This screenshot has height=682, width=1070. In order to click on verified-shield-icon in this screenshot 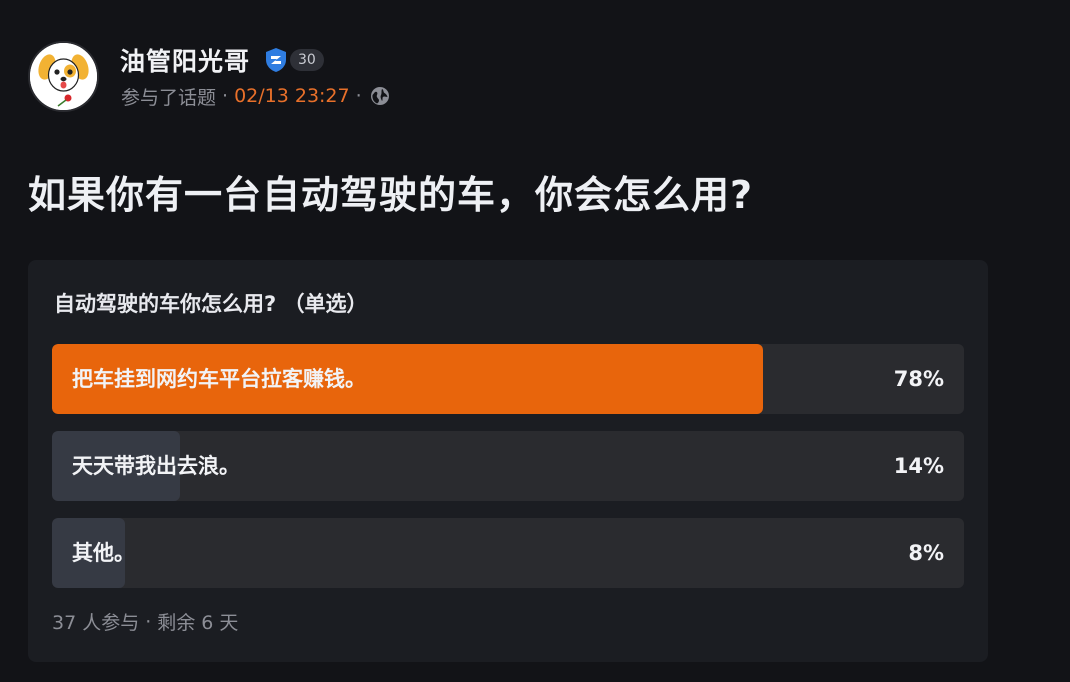, I will do `click(276, 60)`.